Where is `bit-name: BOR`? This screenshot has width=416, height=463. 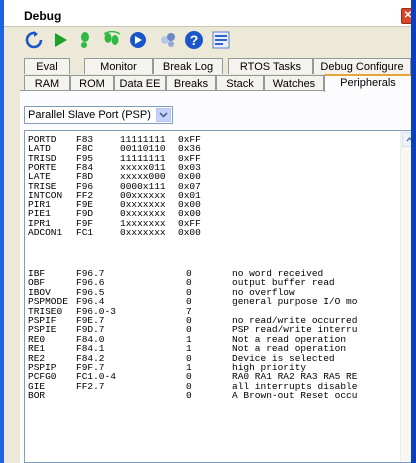
bit-name: BOR is located at coordinates (37, 396).